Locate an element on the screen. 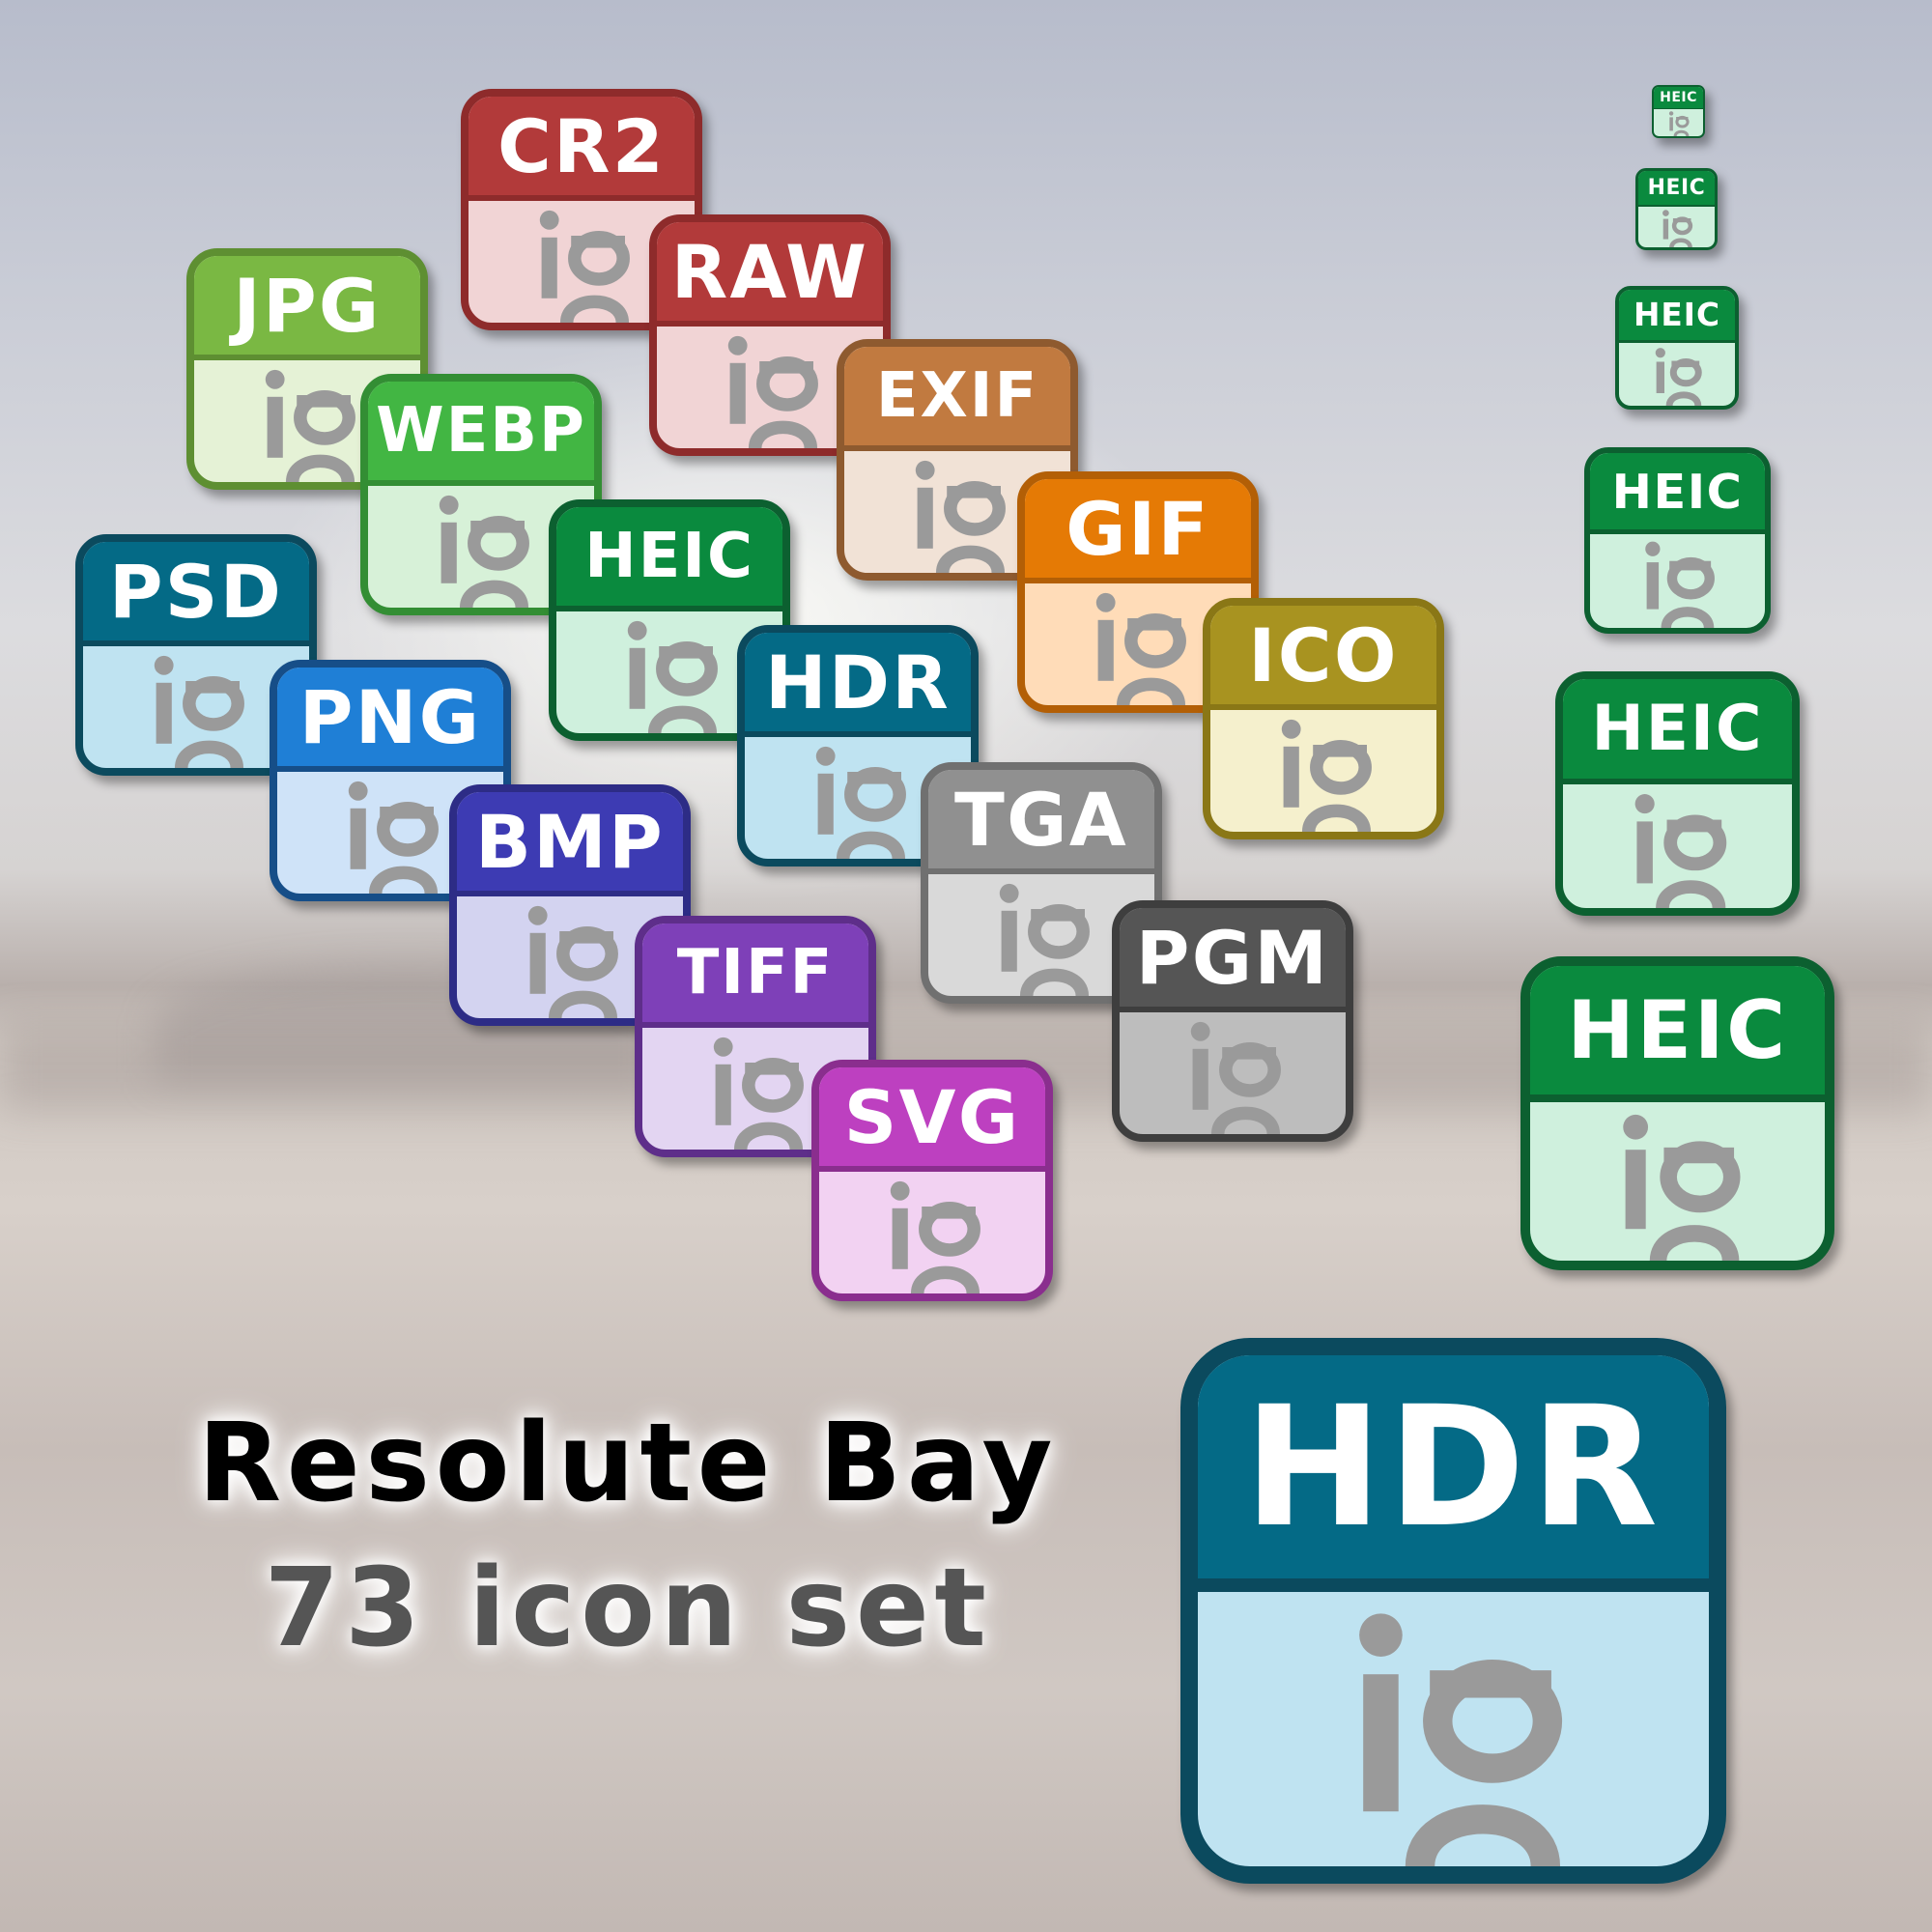 The width and height of the screenshot is (1932, 1932). set-title: Resolute Bay 73 icon set is located at coordinates (628, 1536).